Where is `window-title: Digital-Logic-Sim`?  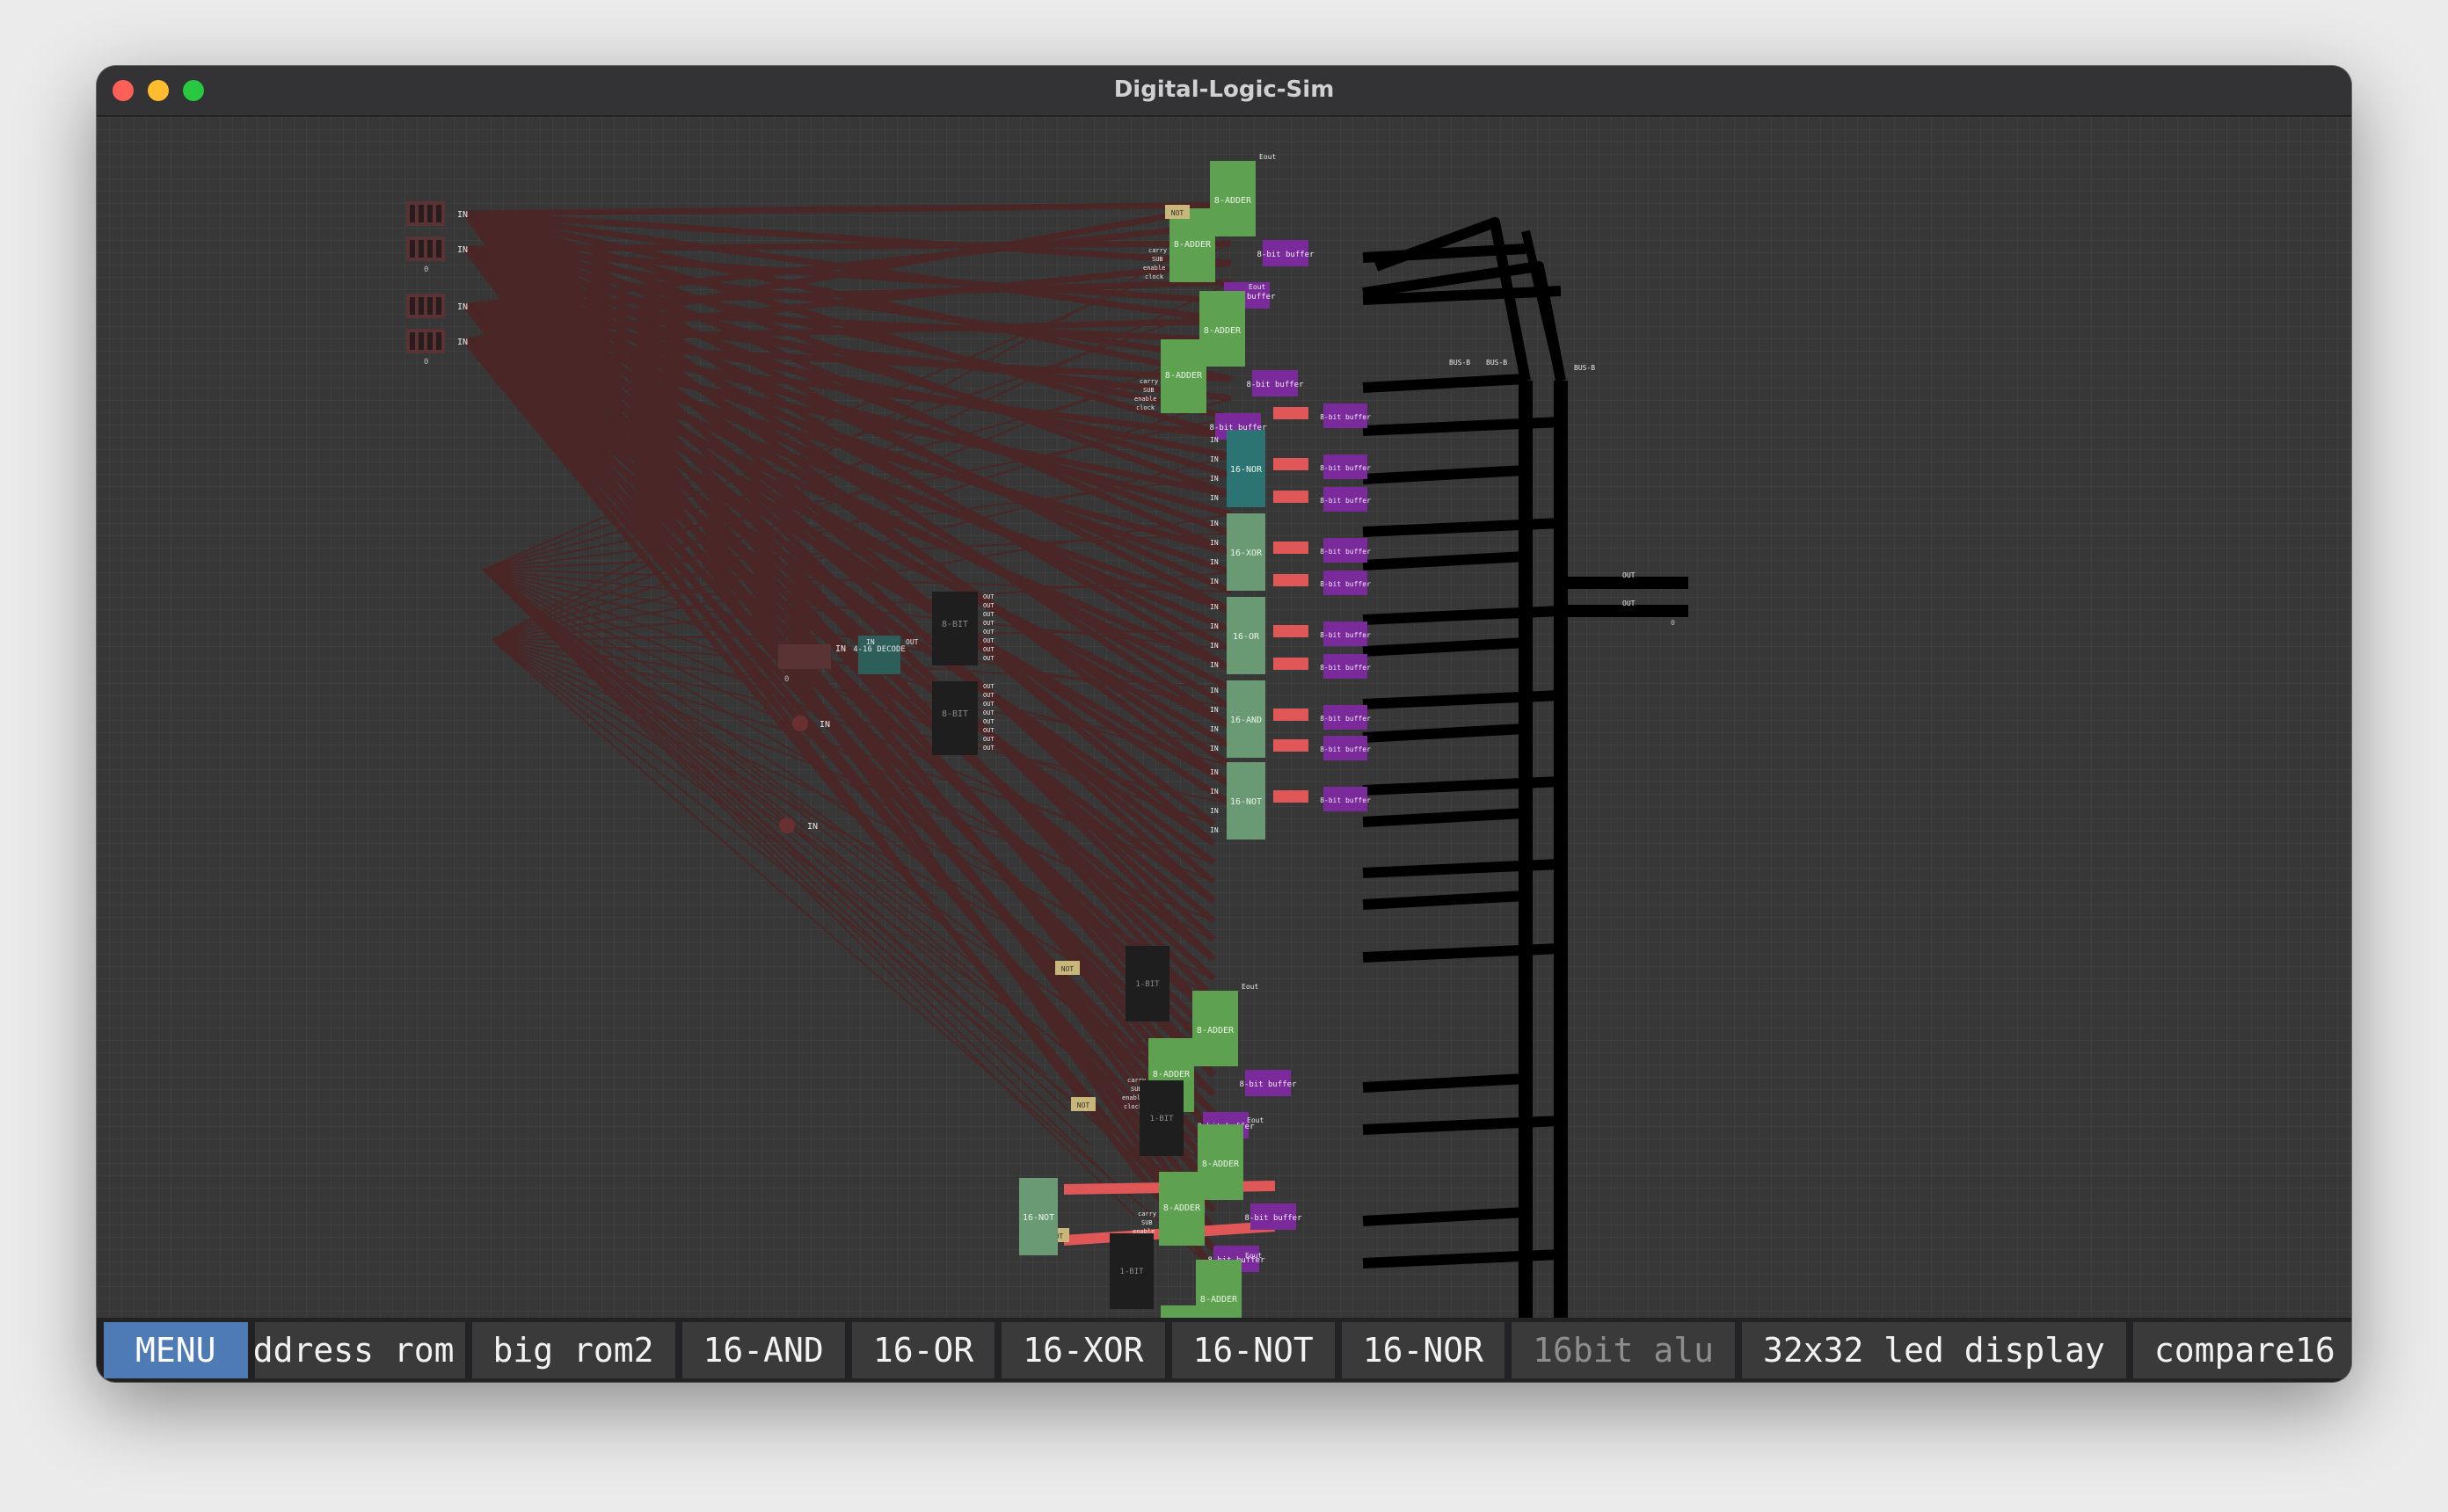 window-title: Digital-Logic-Sim is located at coordinates (1224, 90).